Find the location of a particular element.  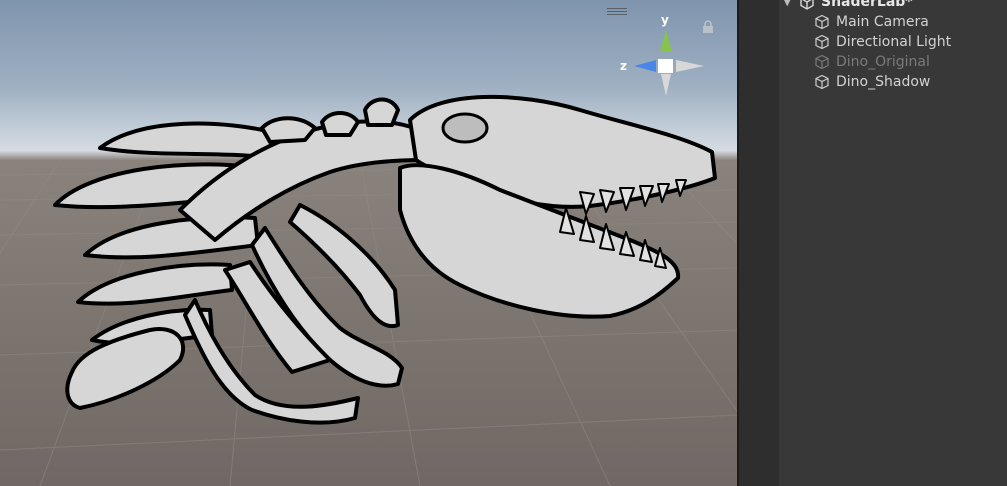

hierarchy-item-main-camera: Main Camera is located at coordinates (893, 22).